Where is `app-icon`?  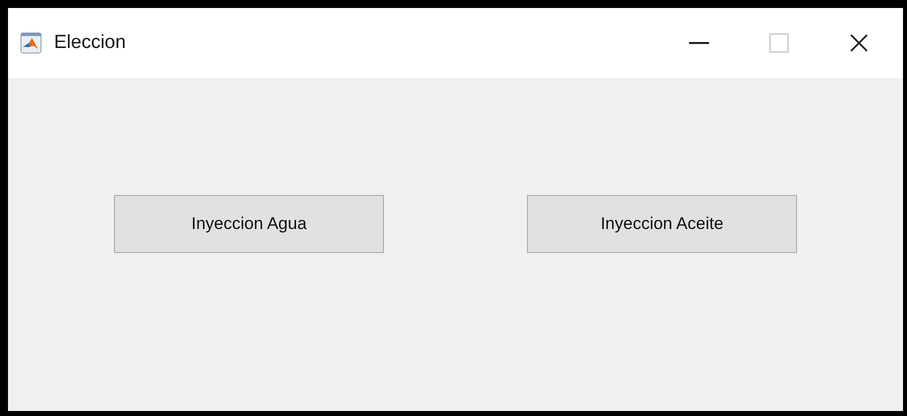 app-icon is located at coordinates (31, 43).